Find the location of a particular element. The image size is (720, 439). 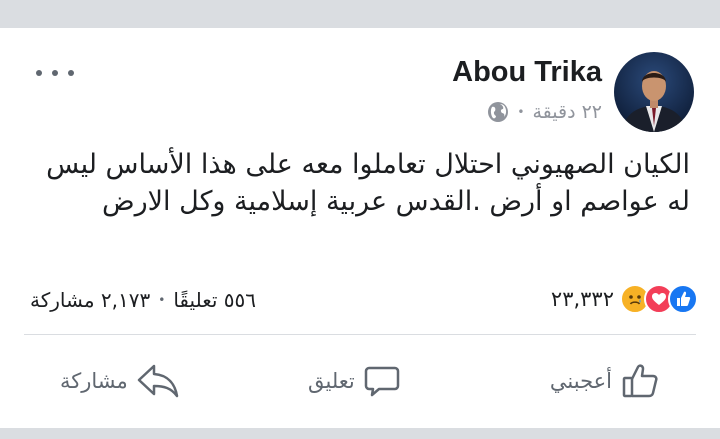

action-bar: أعجبني تعليق مشاركة is located at coordinates (360, 381).